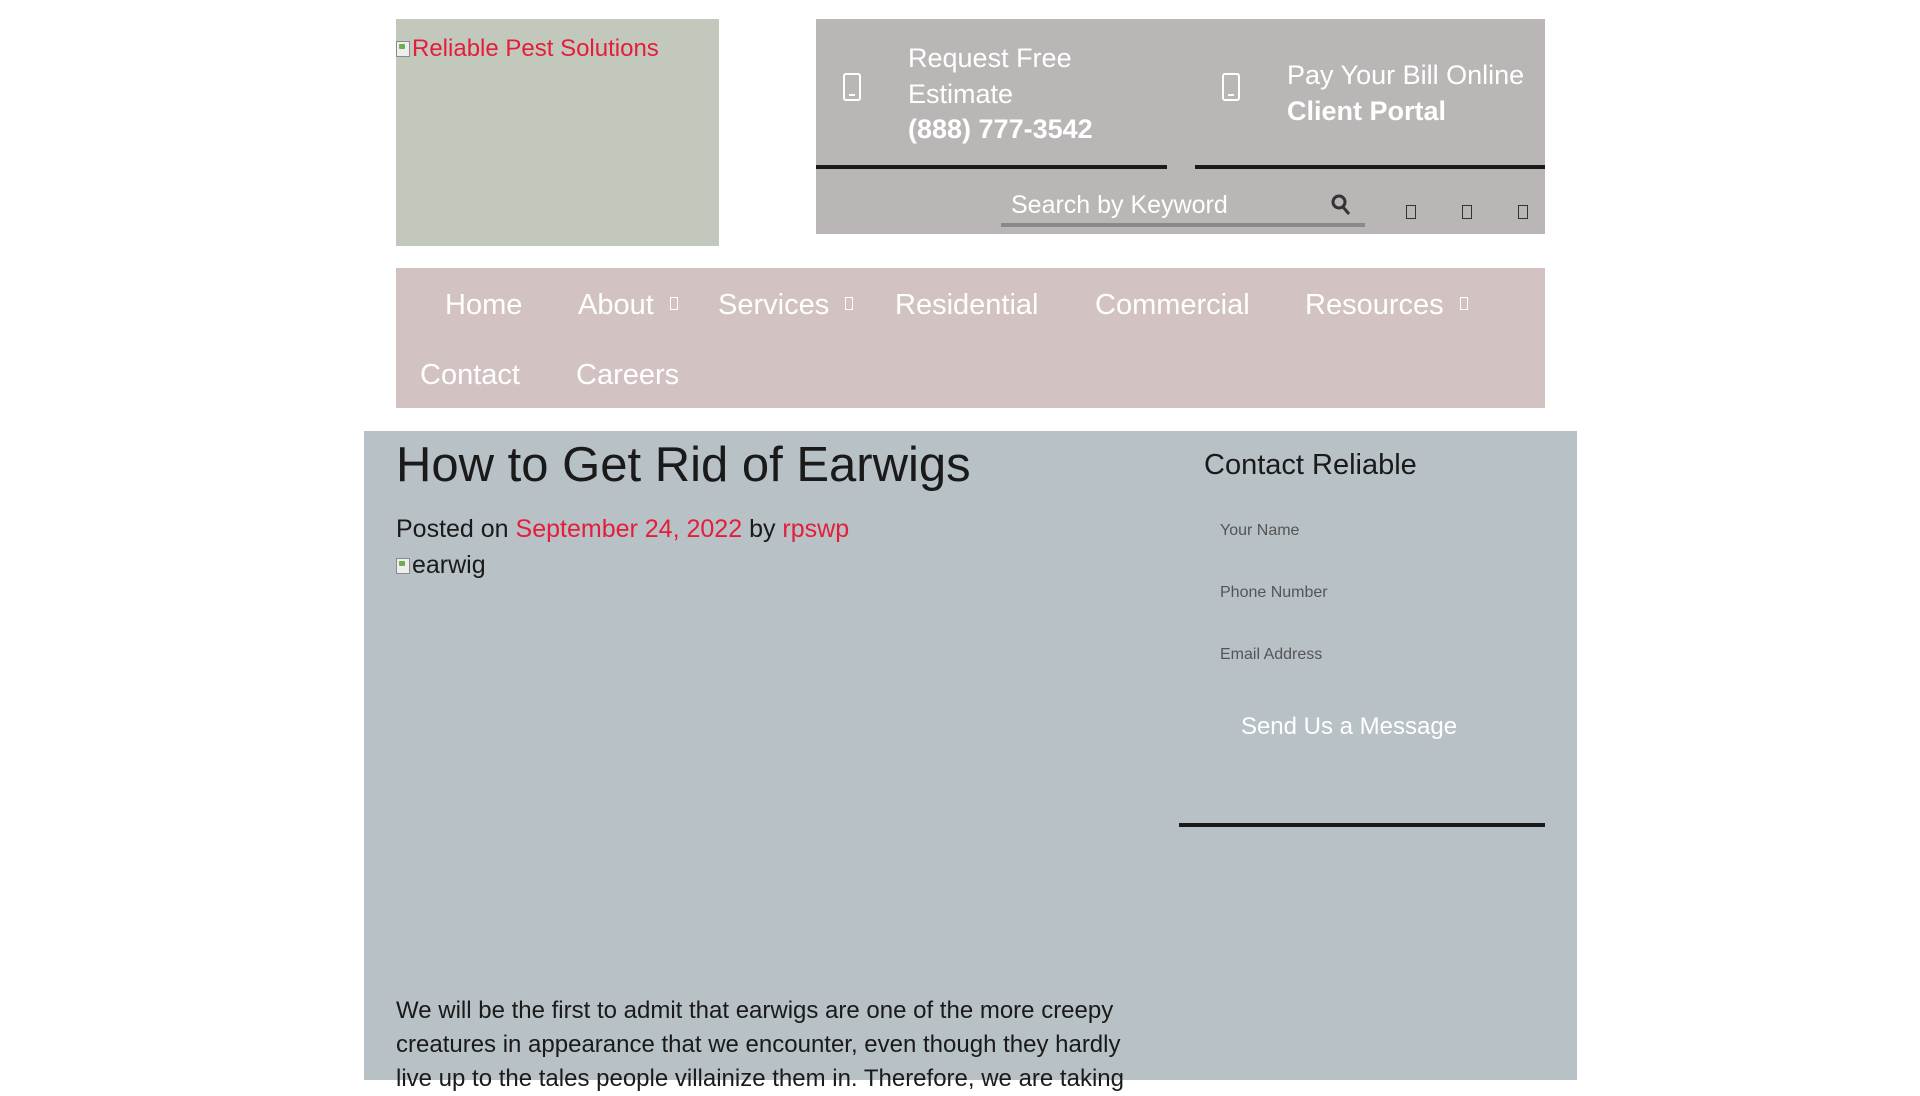  I want to click on nav-label: Home, so click(484, 305).